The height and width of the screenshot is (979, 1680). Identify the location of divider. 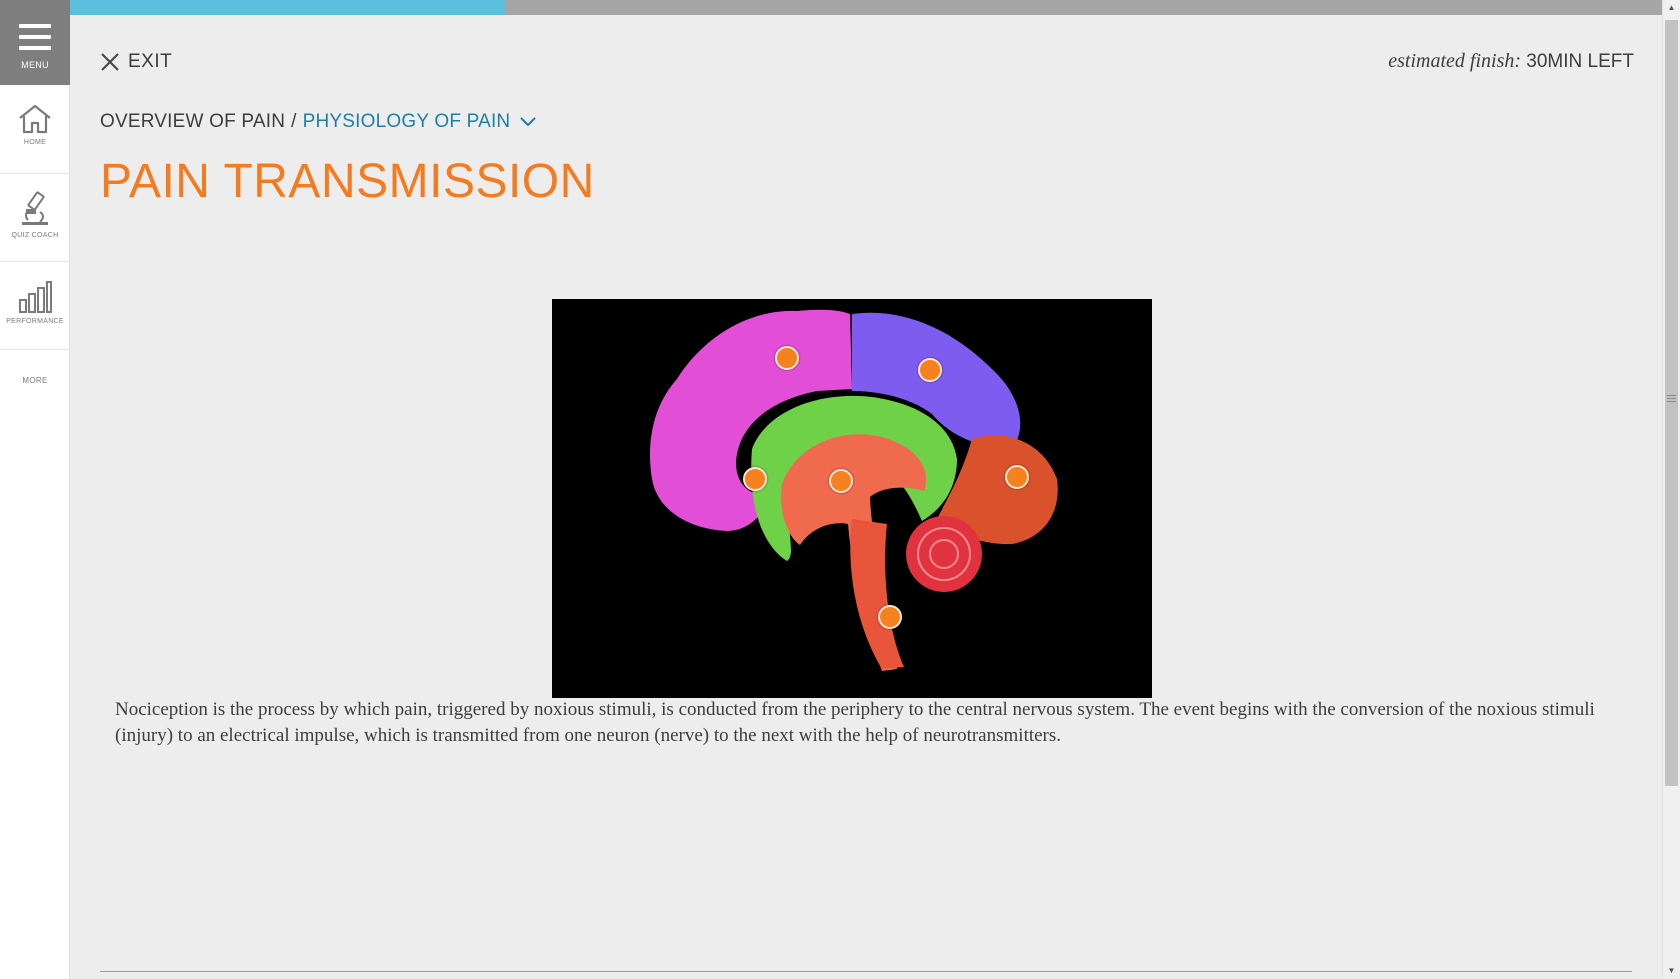
(866, 971).